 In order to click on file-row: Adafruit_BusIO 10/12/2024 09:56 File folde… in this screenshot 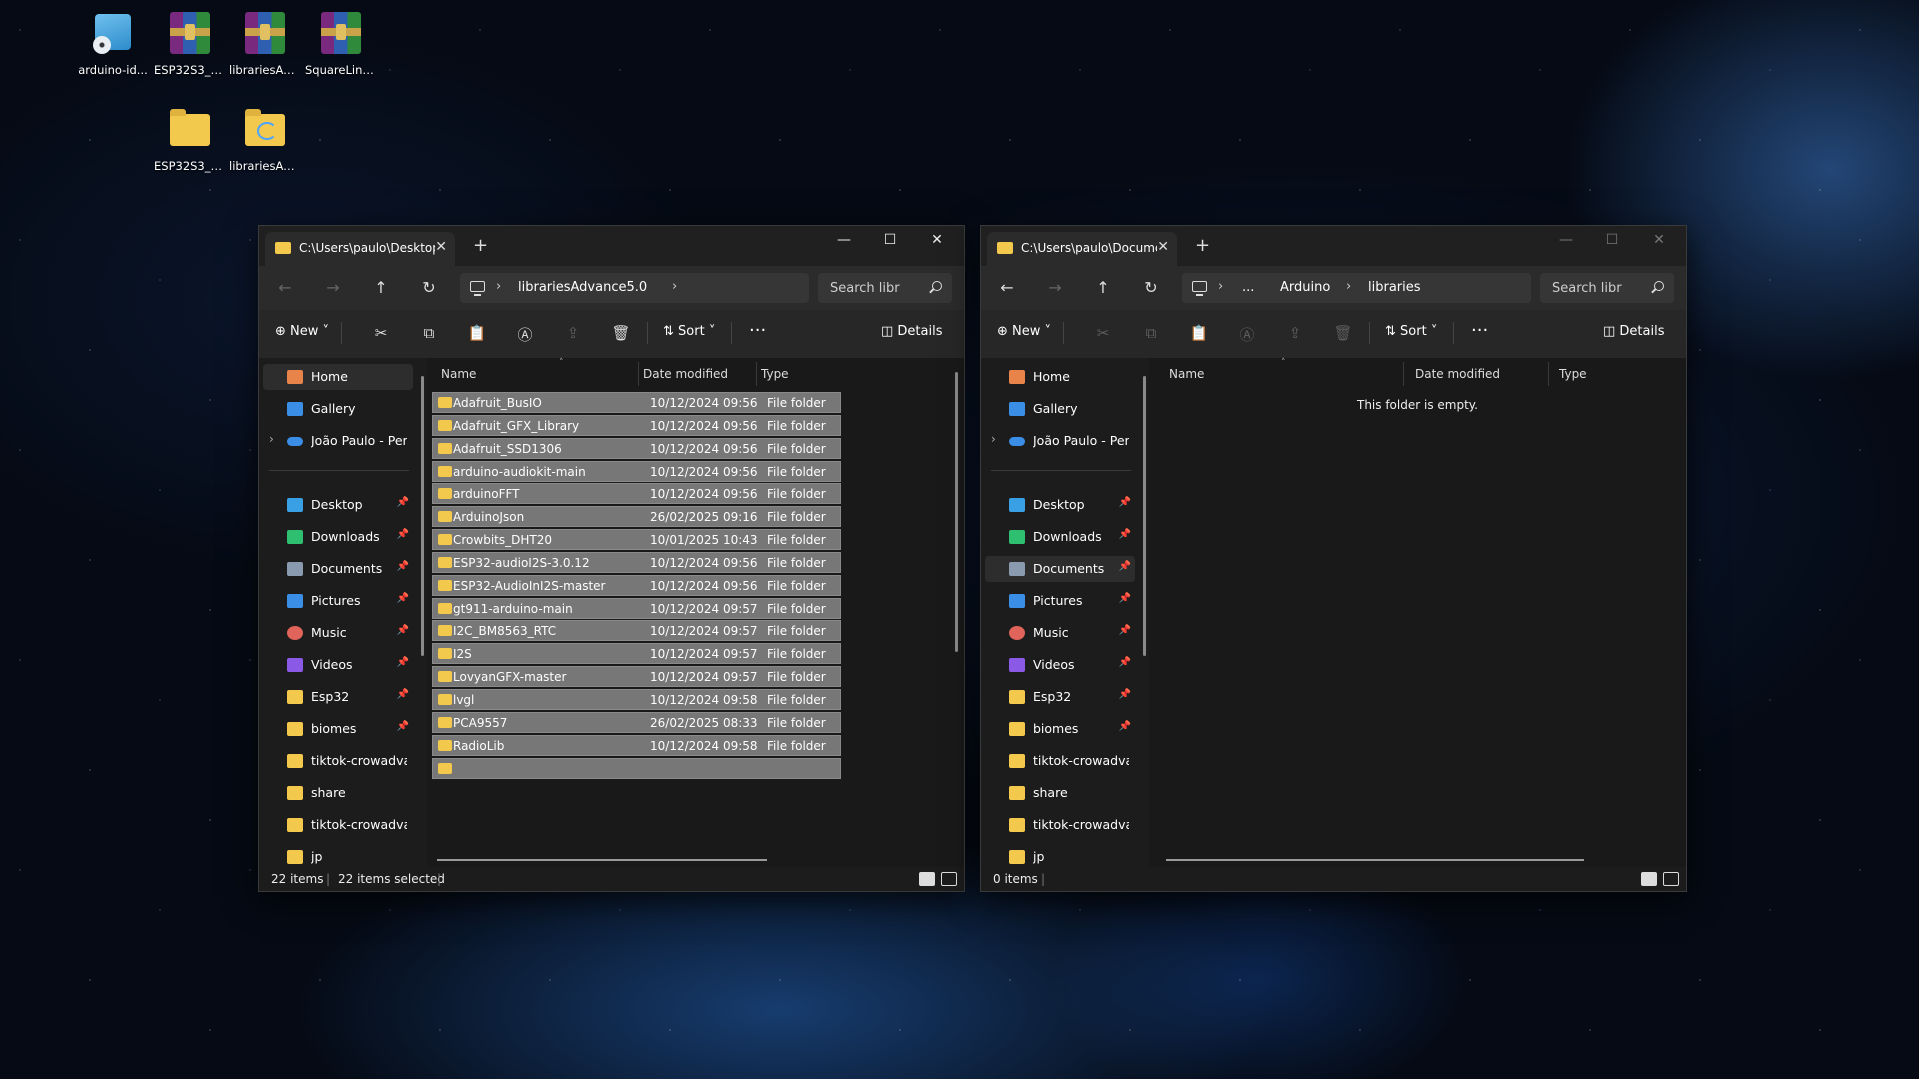, I will do `click(636, 402)`.